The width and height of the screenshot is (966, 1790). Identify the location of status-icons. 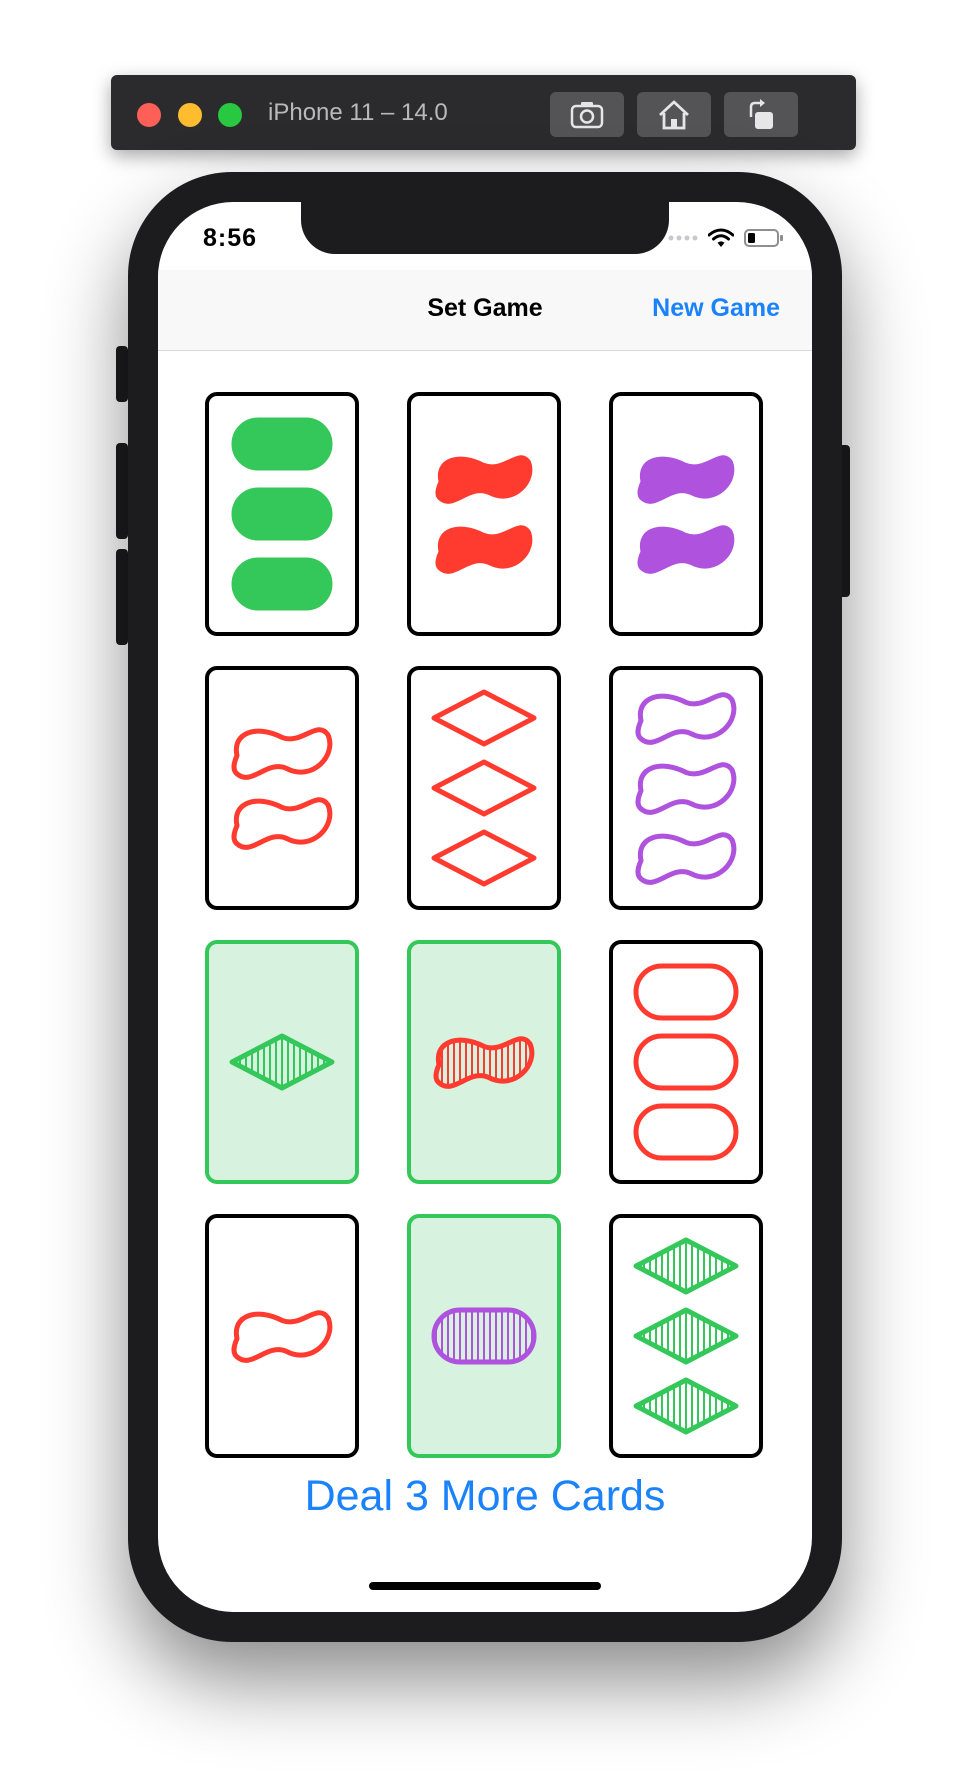
(726, 238).